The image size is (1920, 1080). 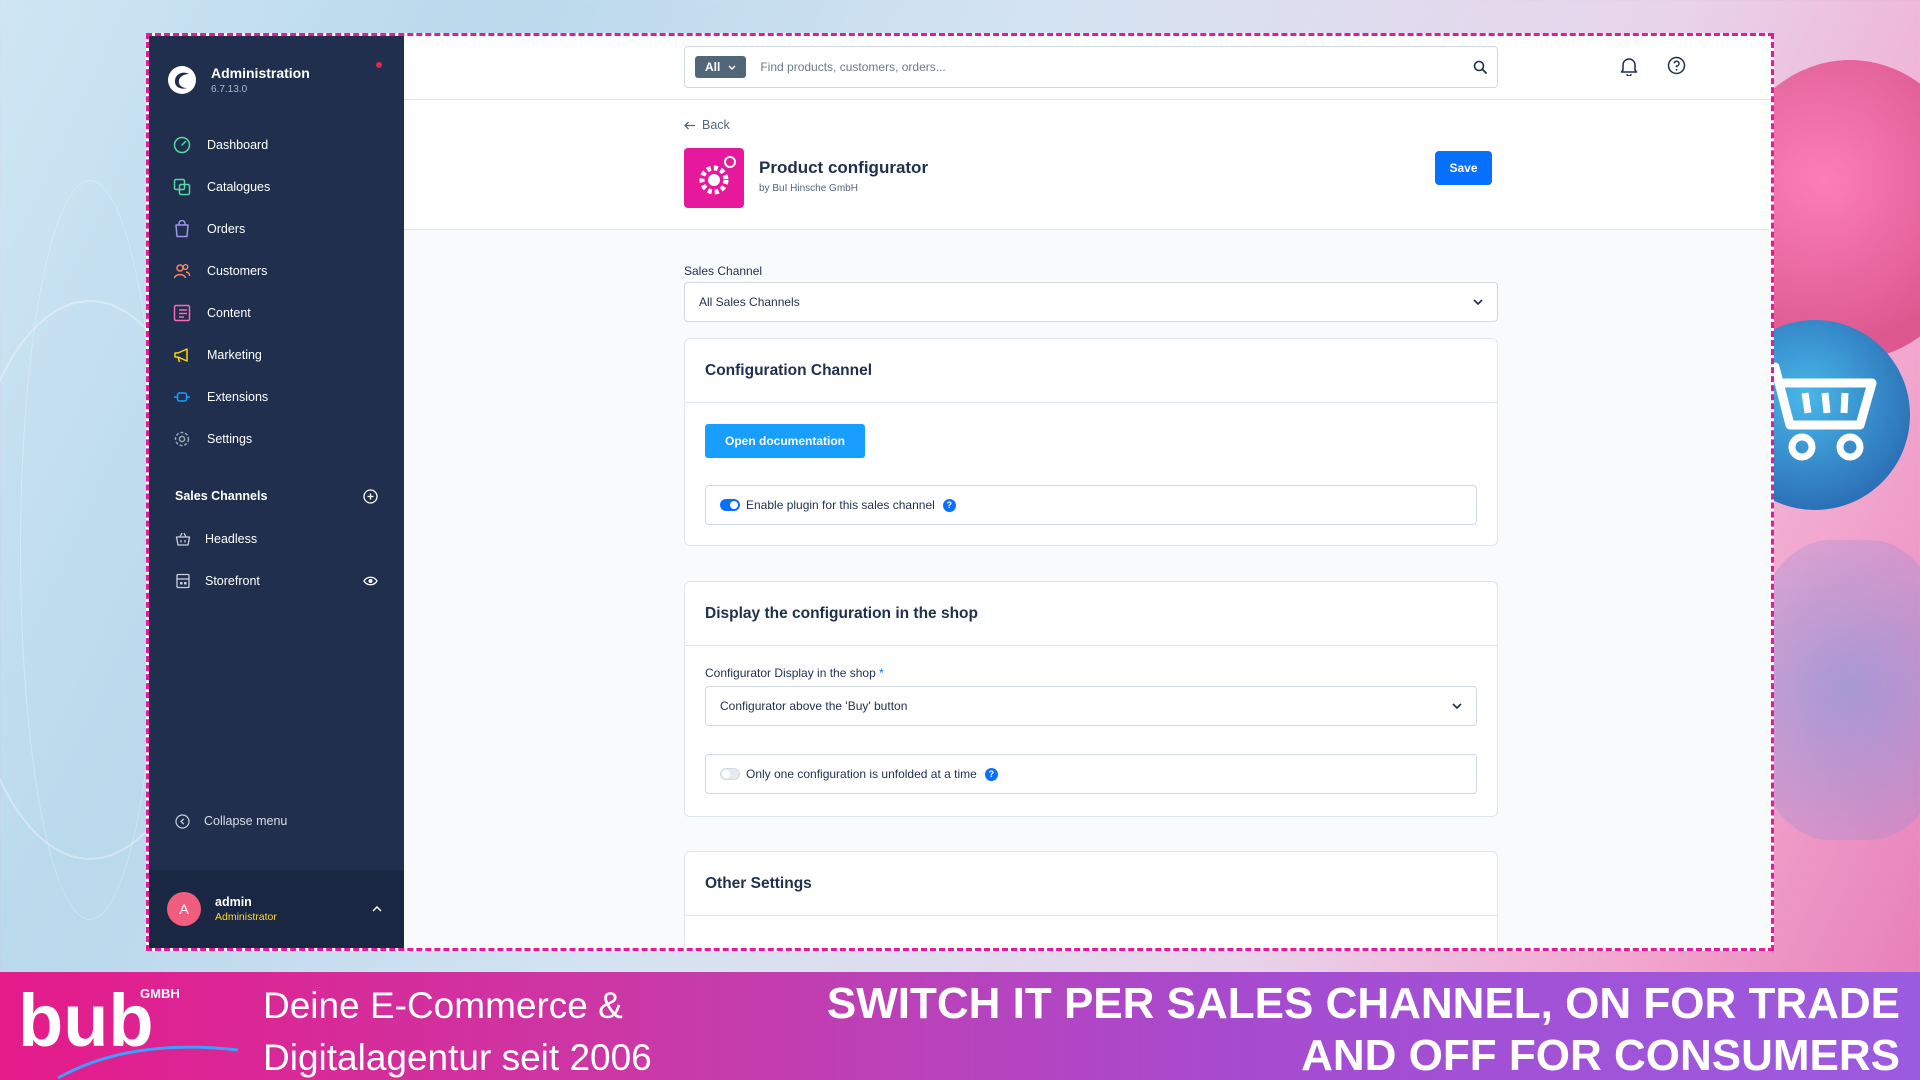 I want to click on sidebar-item-label: Extensions, so click(x=238, y=397).